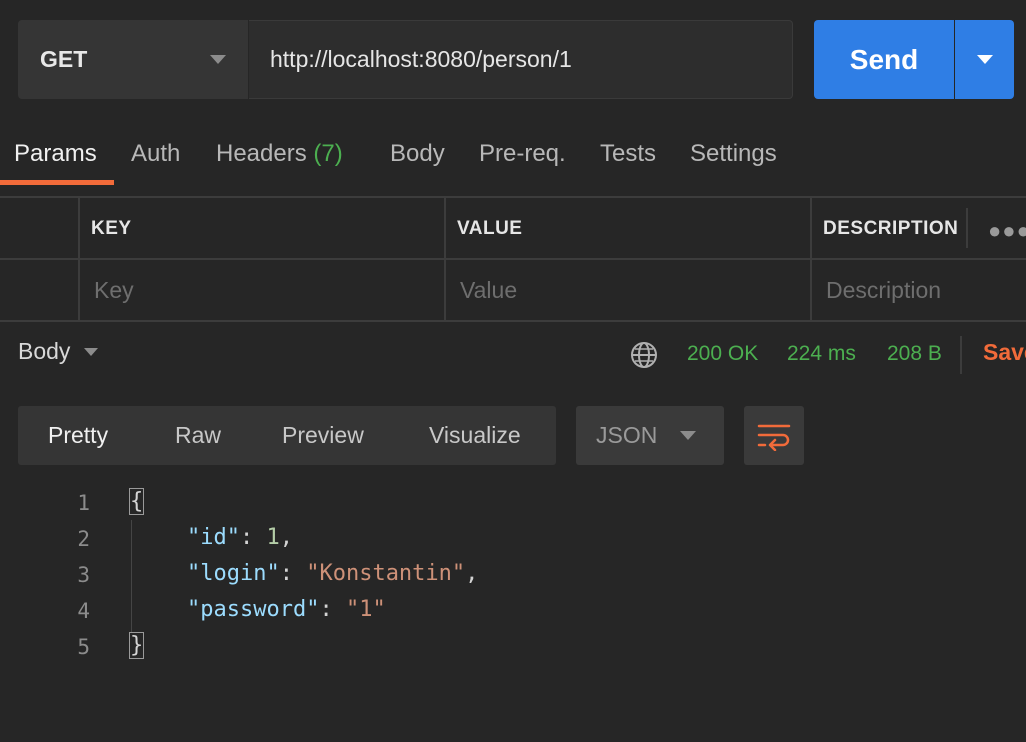 This screenshot has width=1026, height=742. I want to click on code-line-3: "login": "Konstantin",, so click(332, 573).